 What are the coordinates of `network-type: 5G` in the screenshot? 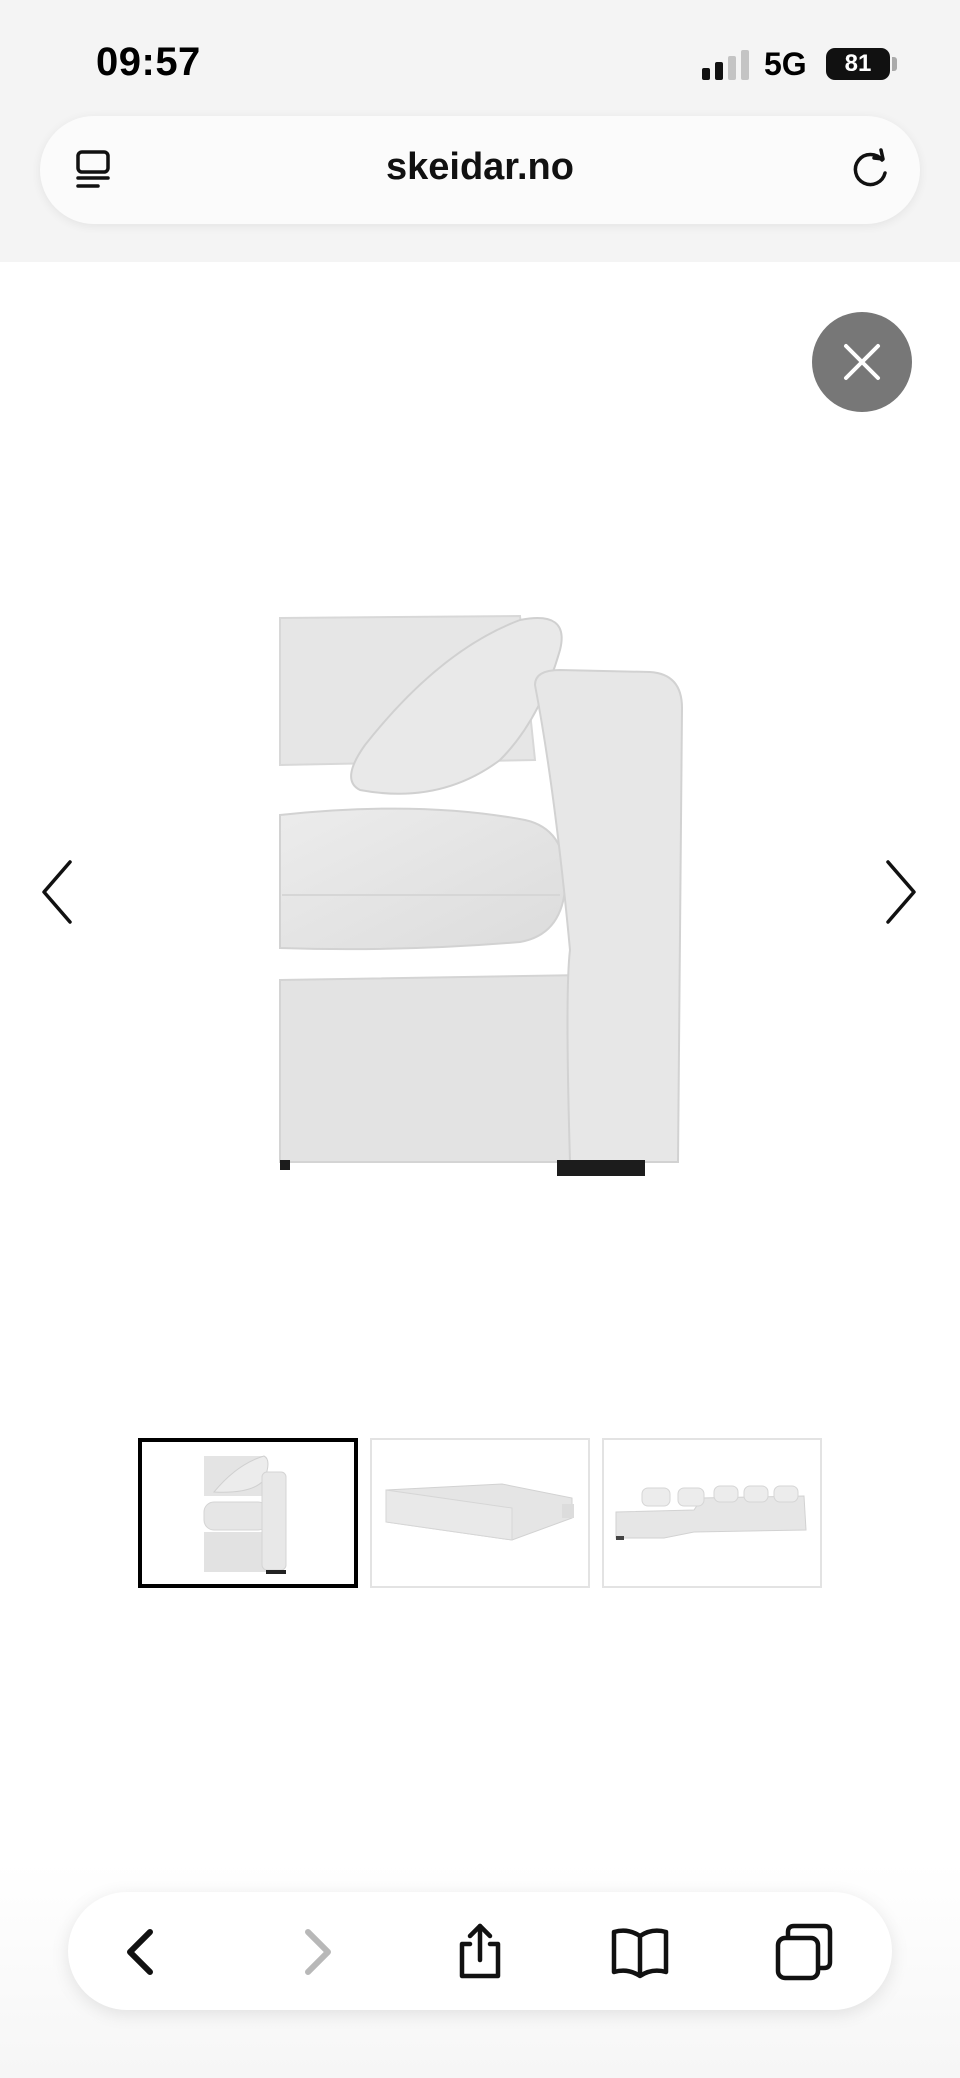 It's located at (785, 64).